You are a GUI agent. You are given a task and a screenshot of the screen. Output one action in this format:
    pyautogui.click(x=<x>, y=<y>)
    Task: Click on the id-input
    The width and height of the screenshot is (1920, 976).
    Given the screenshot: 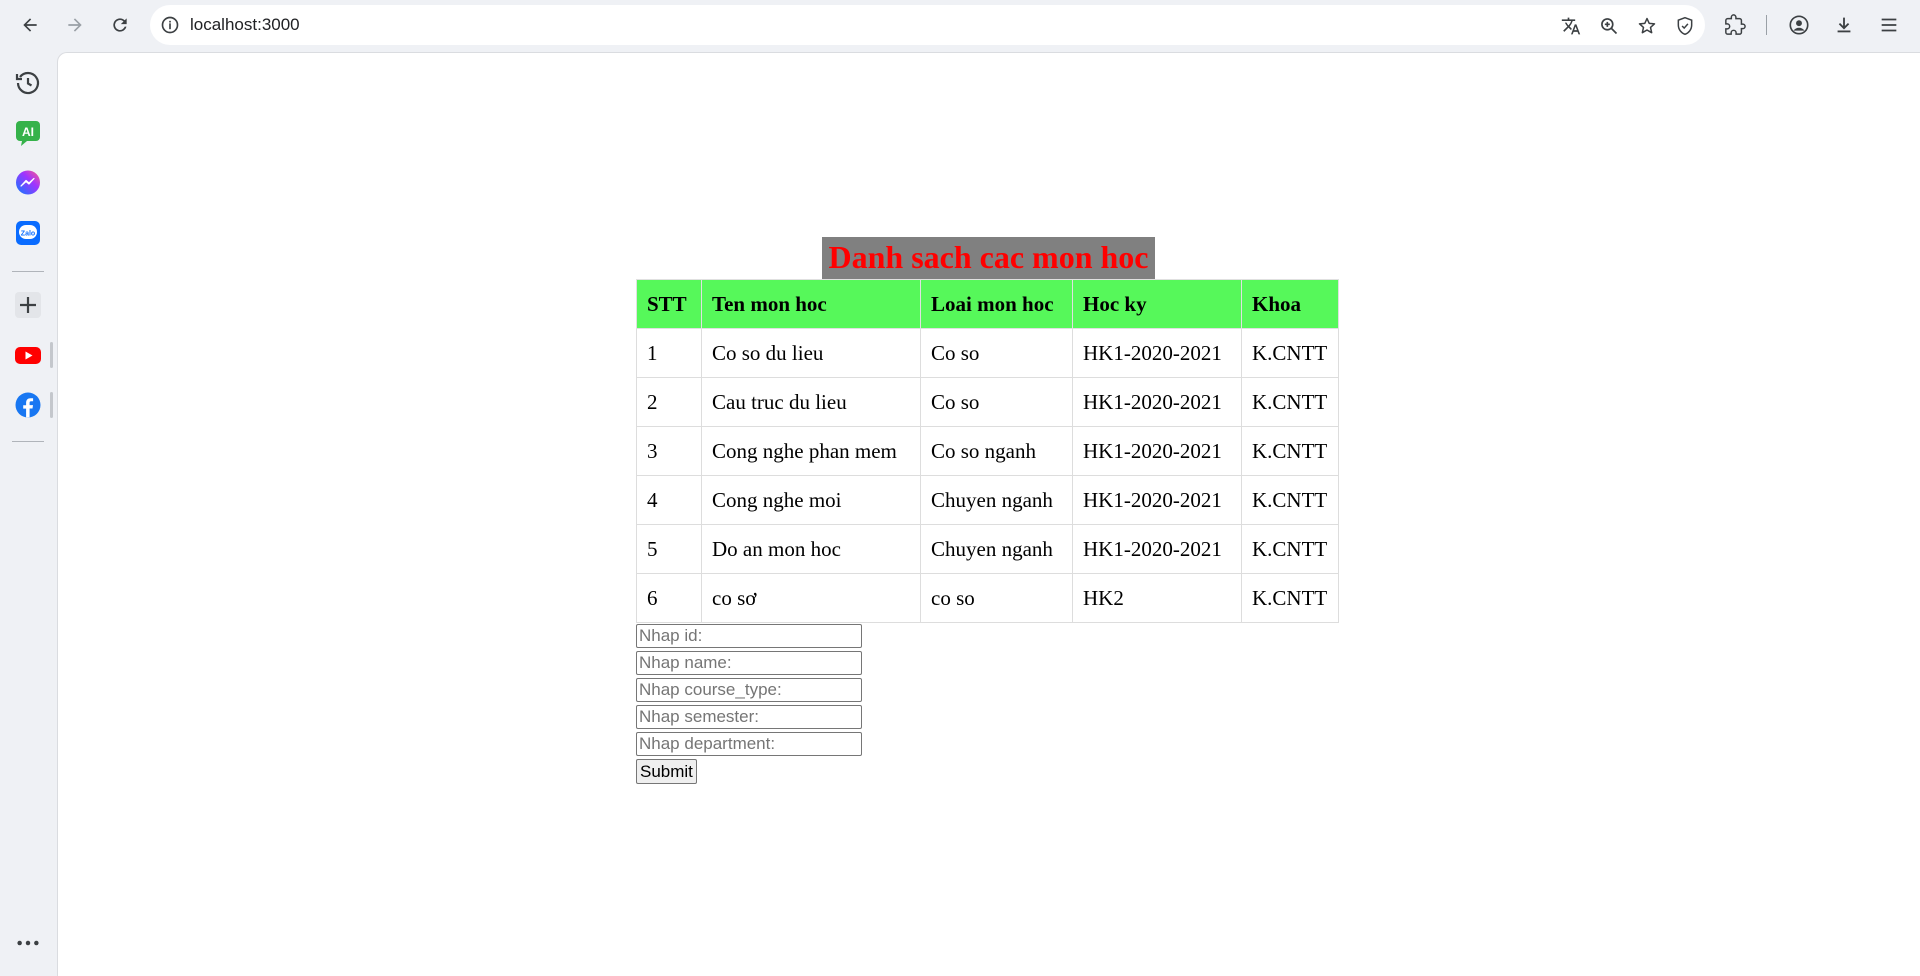 What is the action you would take?
    pyautogui.click(x=749, y=636)
    